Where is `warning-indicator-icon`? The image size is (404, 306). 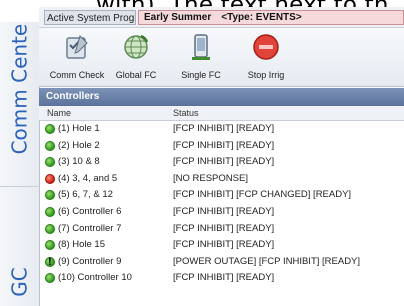
warning-indicator-icon is located at coordinates (50, 262).